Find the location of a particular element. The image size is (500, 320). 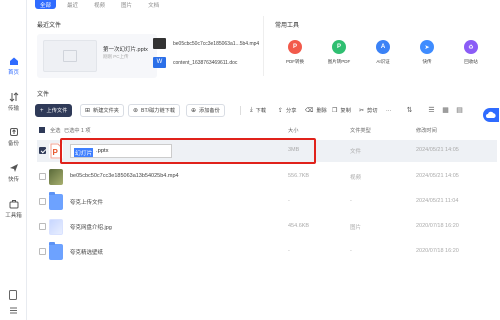

delete-label: 删除 is located at coordinates (321, 111).